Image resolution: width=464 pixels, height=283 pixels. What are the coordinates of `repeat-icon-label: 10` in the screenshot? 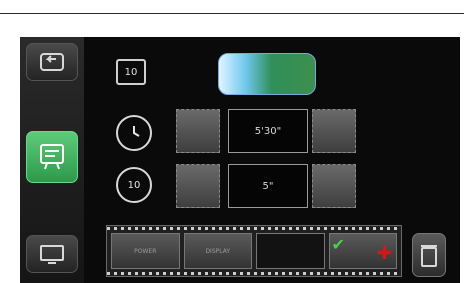 It's located at (134, 185).